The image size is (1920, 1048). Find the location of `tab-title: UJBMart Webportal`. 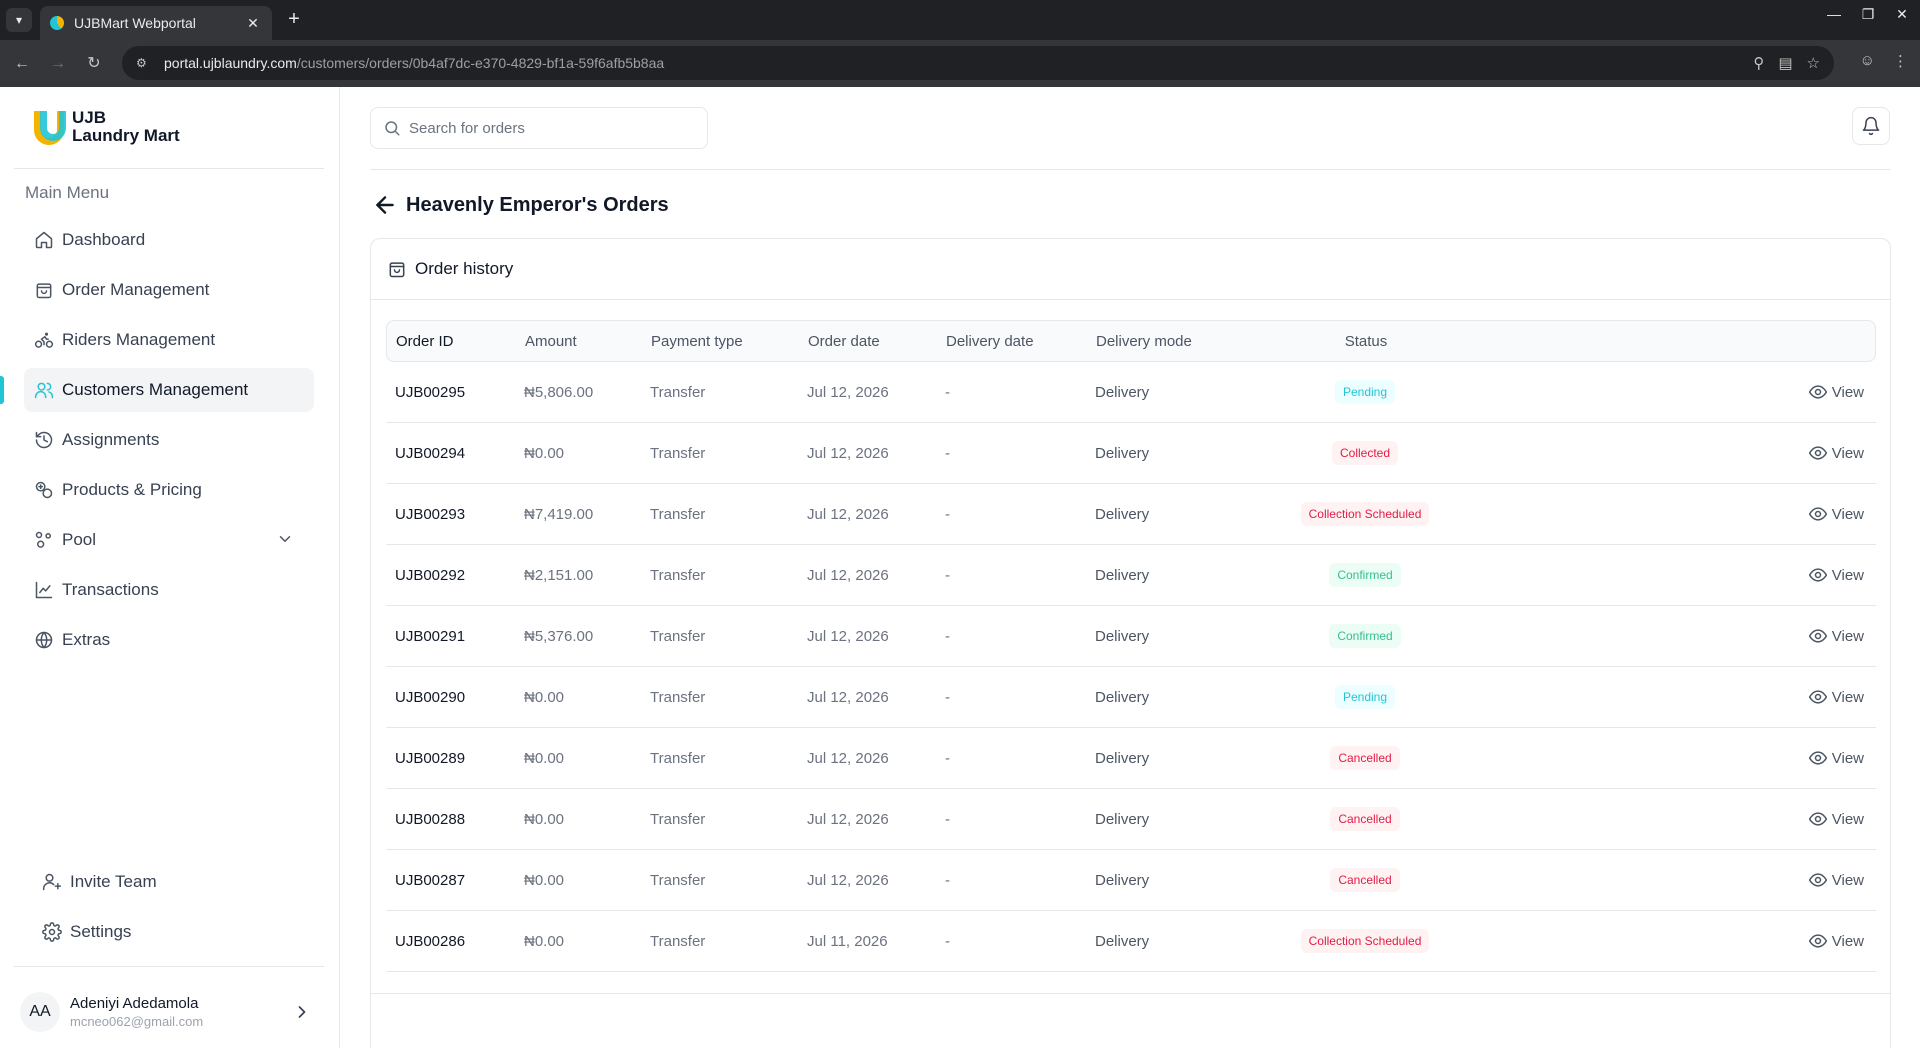

tab-title: UJBMart Webportal is located at coordinates (135, 23).